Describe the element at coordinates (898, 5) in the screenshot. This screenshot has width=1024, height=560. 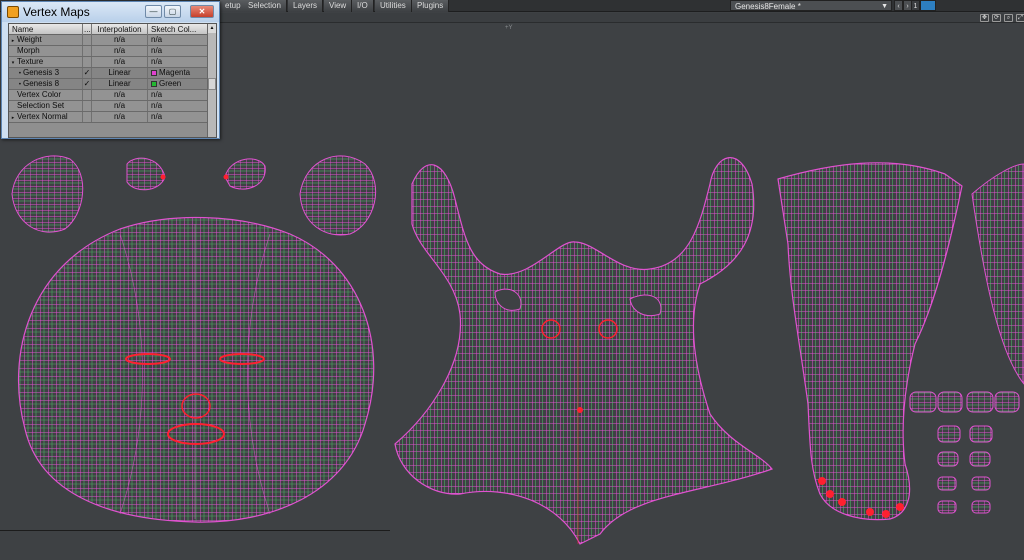
I see `prev-layer-button: ‹` at that location.